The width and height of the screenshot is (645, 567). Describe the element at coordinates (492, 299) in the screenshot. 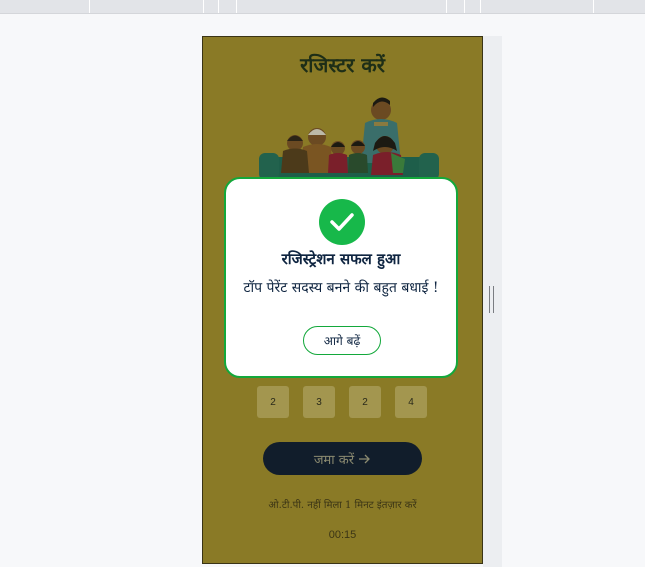

I see `resize-handle` at that location.